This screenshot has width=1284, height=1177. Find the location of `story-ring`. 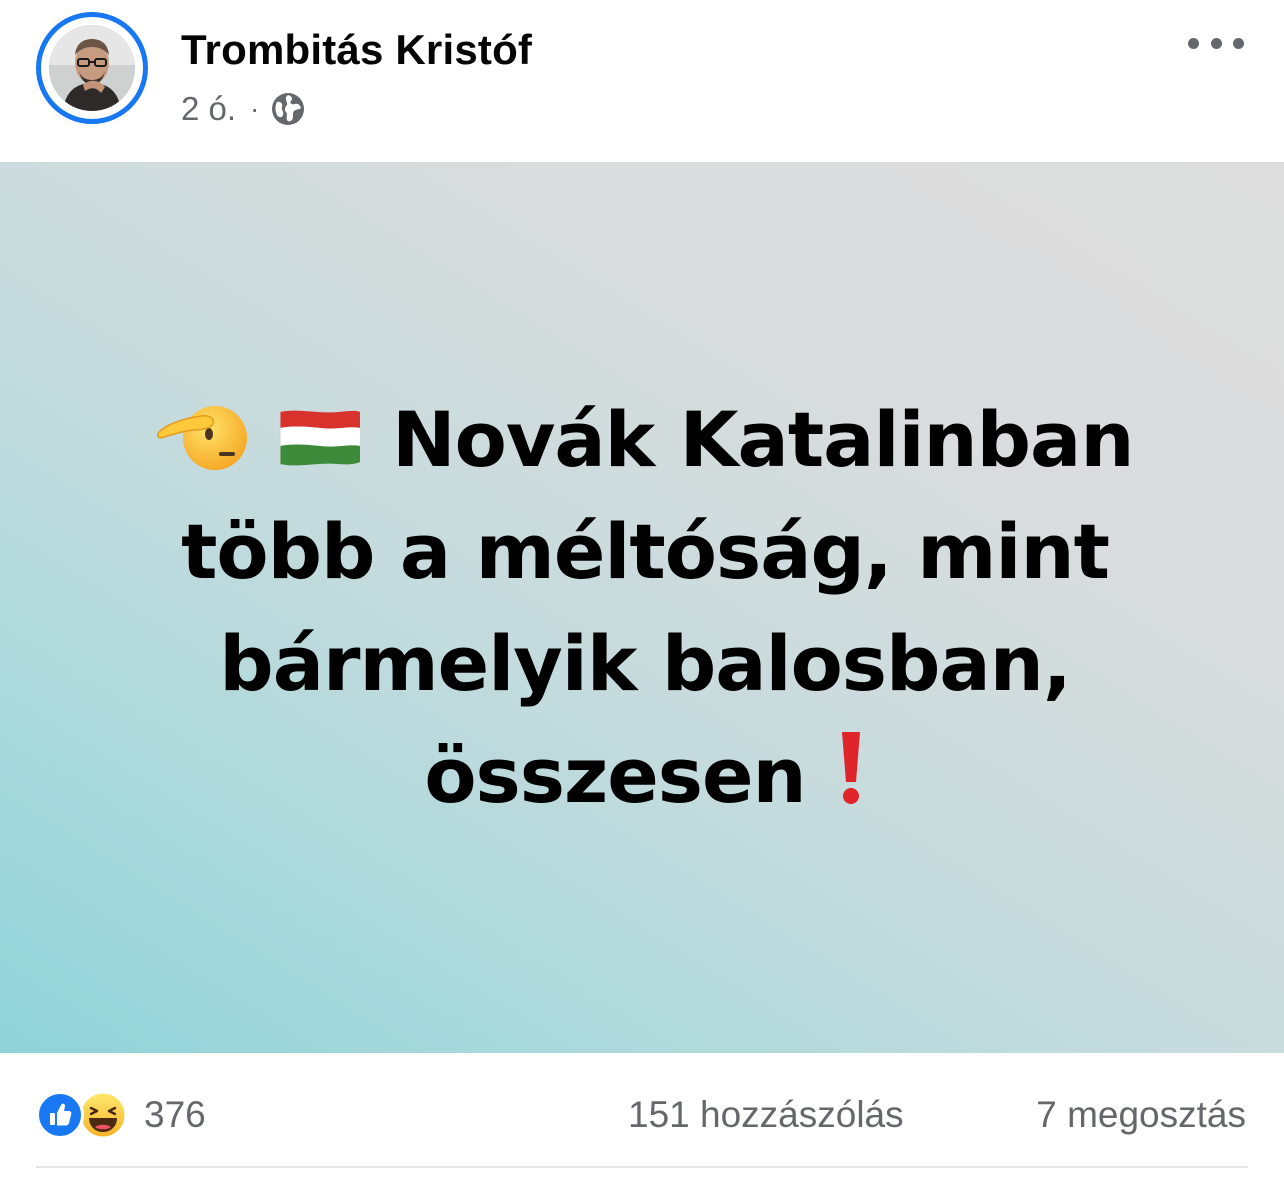

story-ring is located at coordinates (92, 68).